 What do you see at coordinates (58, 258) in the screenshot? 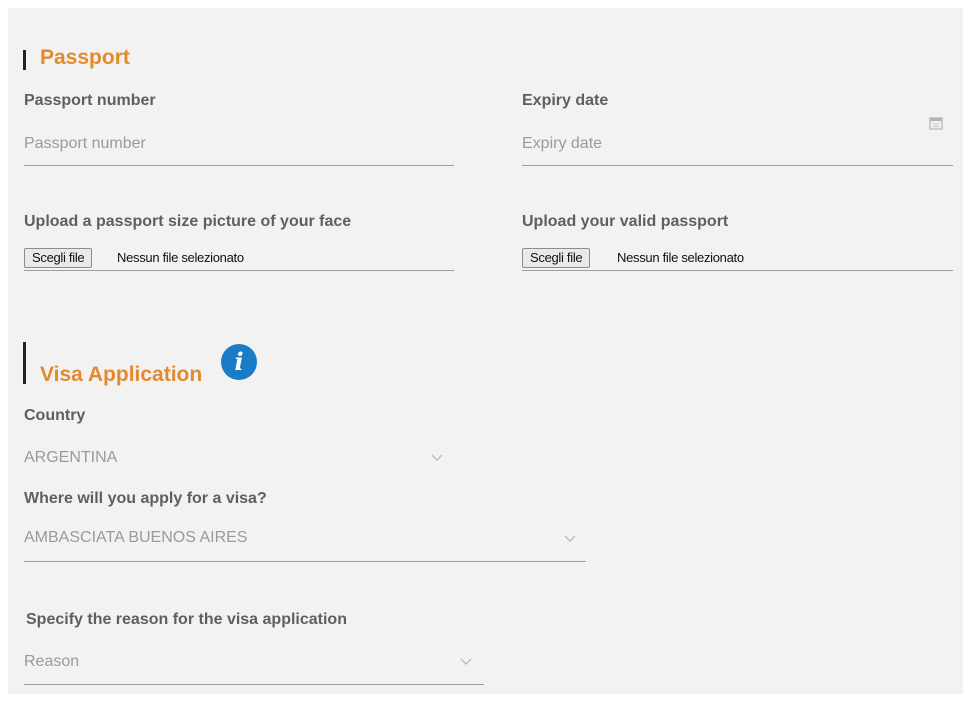
I see `photo-choose-file-button: Scegli file` at bounding box center [58, 258].